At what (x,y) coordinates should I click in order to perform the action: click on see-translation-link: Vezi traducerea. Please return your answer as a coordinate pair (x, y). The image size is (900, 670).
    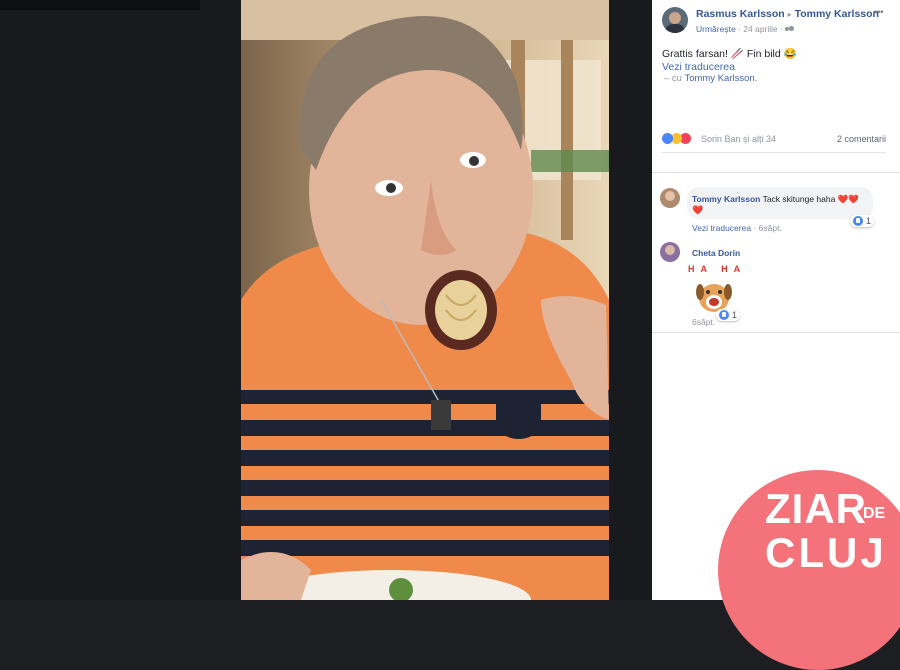
    Looking at the image, I should click on (698, 67).